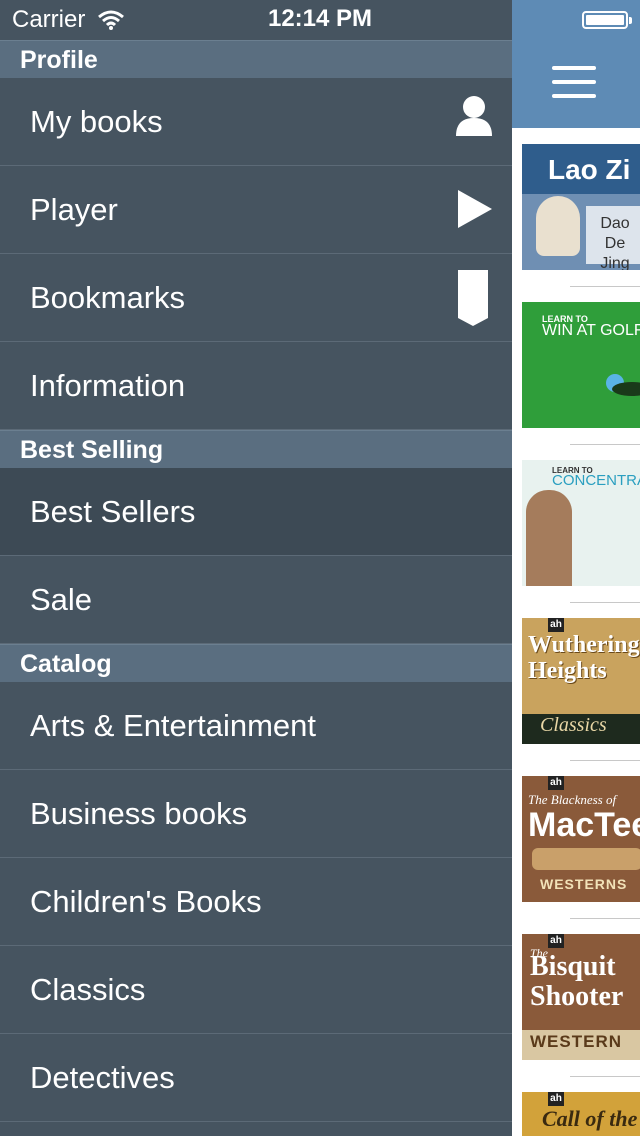  What do you see at coordinates (256, 1078) in the screenshot?
I see `menu-item-detectives: Detectives` at bounding box center [256, 1078].